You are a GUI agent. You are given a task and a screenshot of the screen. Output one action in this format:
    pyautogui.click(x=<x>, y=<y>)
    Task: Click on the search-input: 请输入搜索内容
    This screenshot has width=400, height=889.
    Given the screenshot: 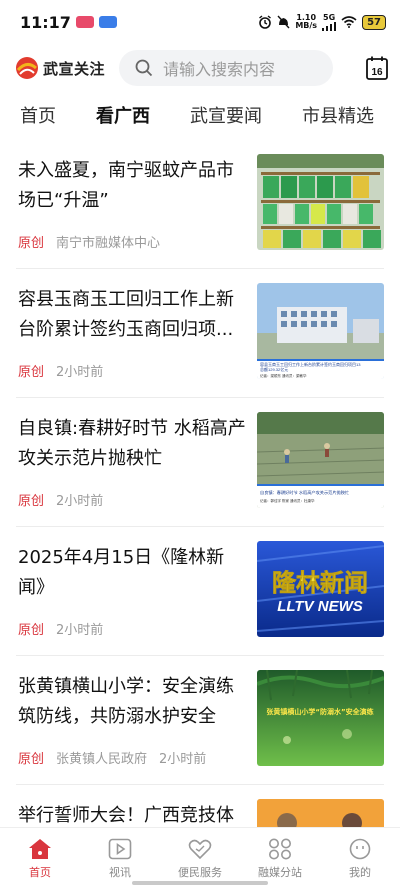 What is the action you would take?
    pyautogui.click(x=226, y=68)
    